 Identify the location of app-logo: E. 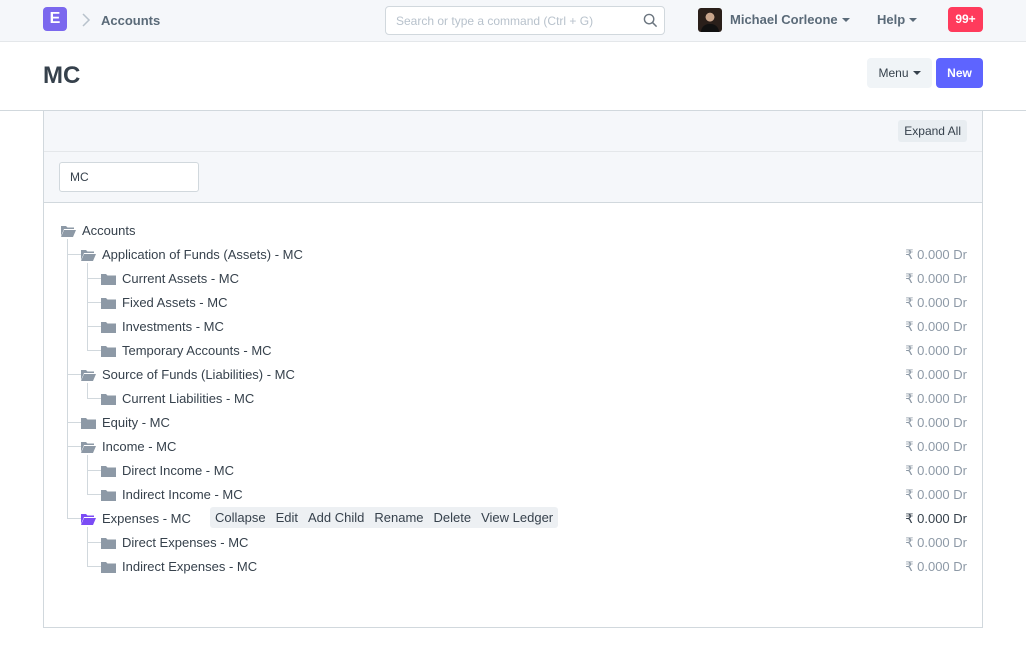
(55, 19).